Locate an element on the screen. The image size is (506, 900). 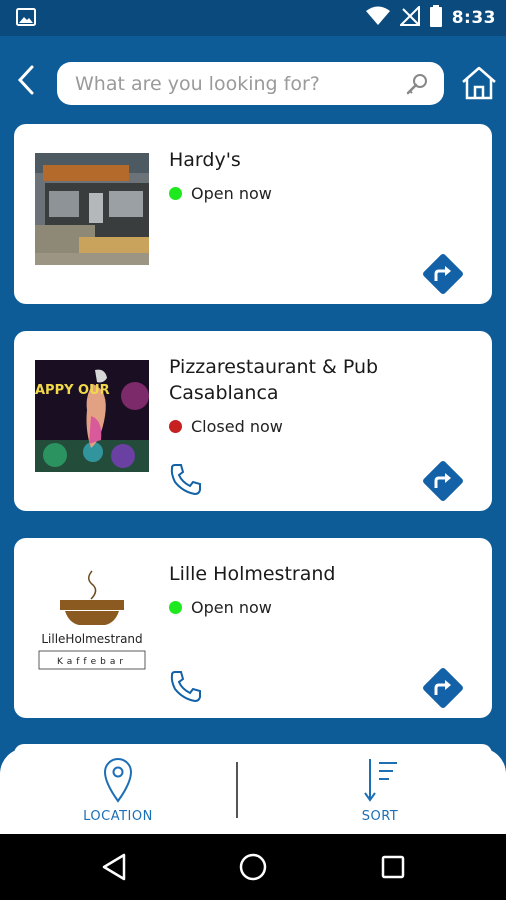
image-notification-icon is located at coordinates (26, 17).